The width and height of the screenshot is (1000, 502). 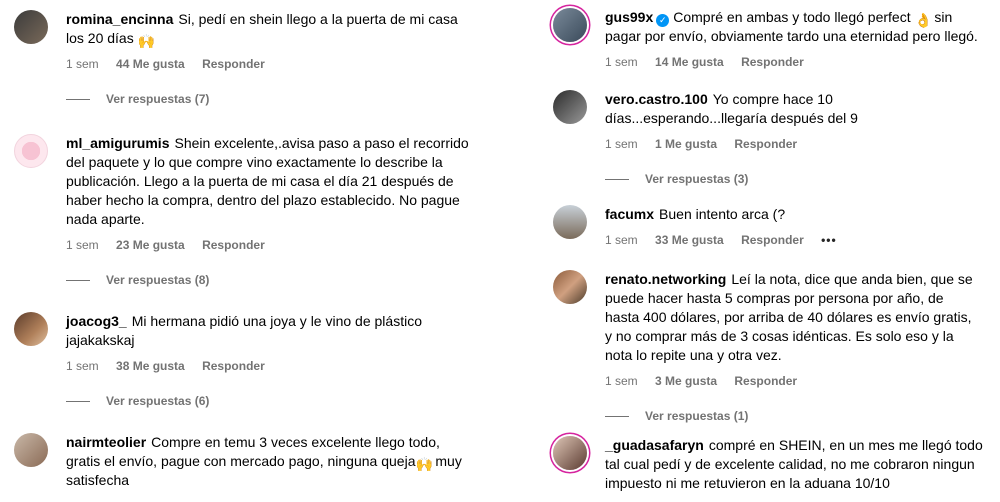 I want to click on username: nairmteolier, so click(x=106, y=442).